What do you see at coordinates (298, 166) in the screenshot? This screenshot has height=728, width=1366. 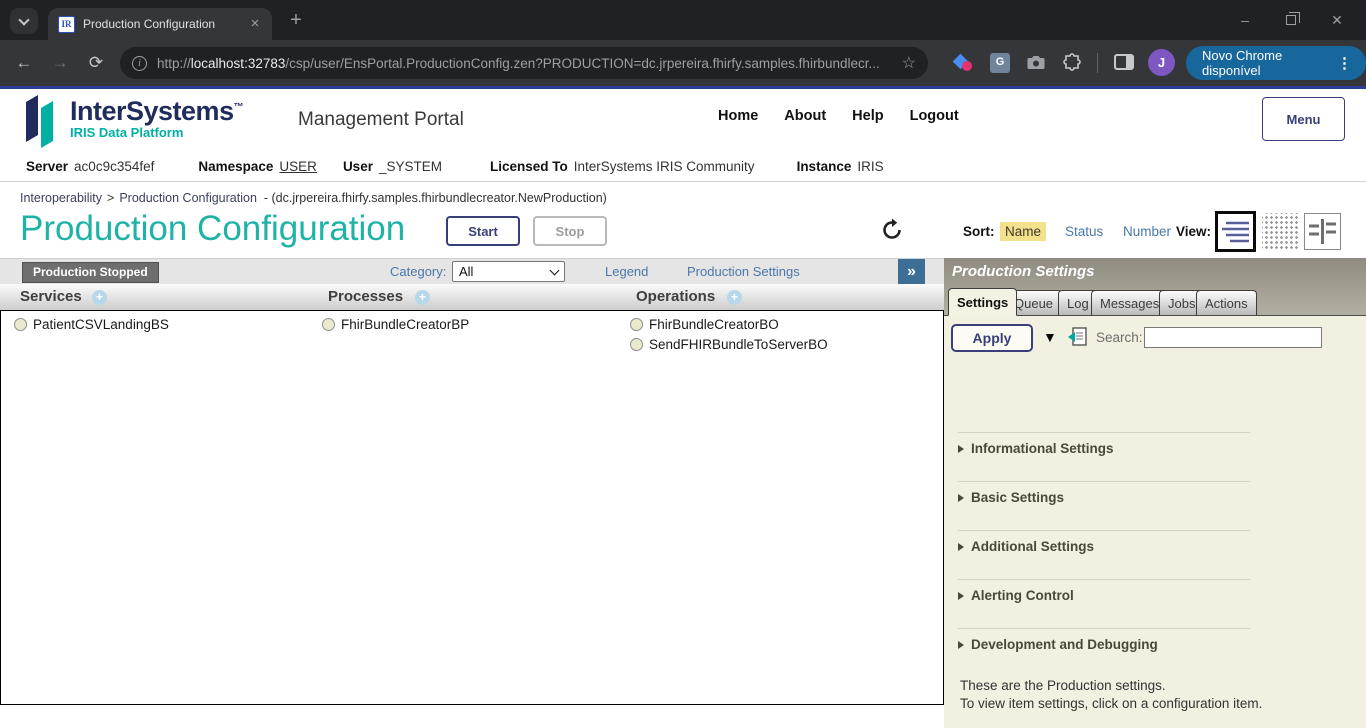 I see `namespace-link: USER` at bounding box center [298, 166].